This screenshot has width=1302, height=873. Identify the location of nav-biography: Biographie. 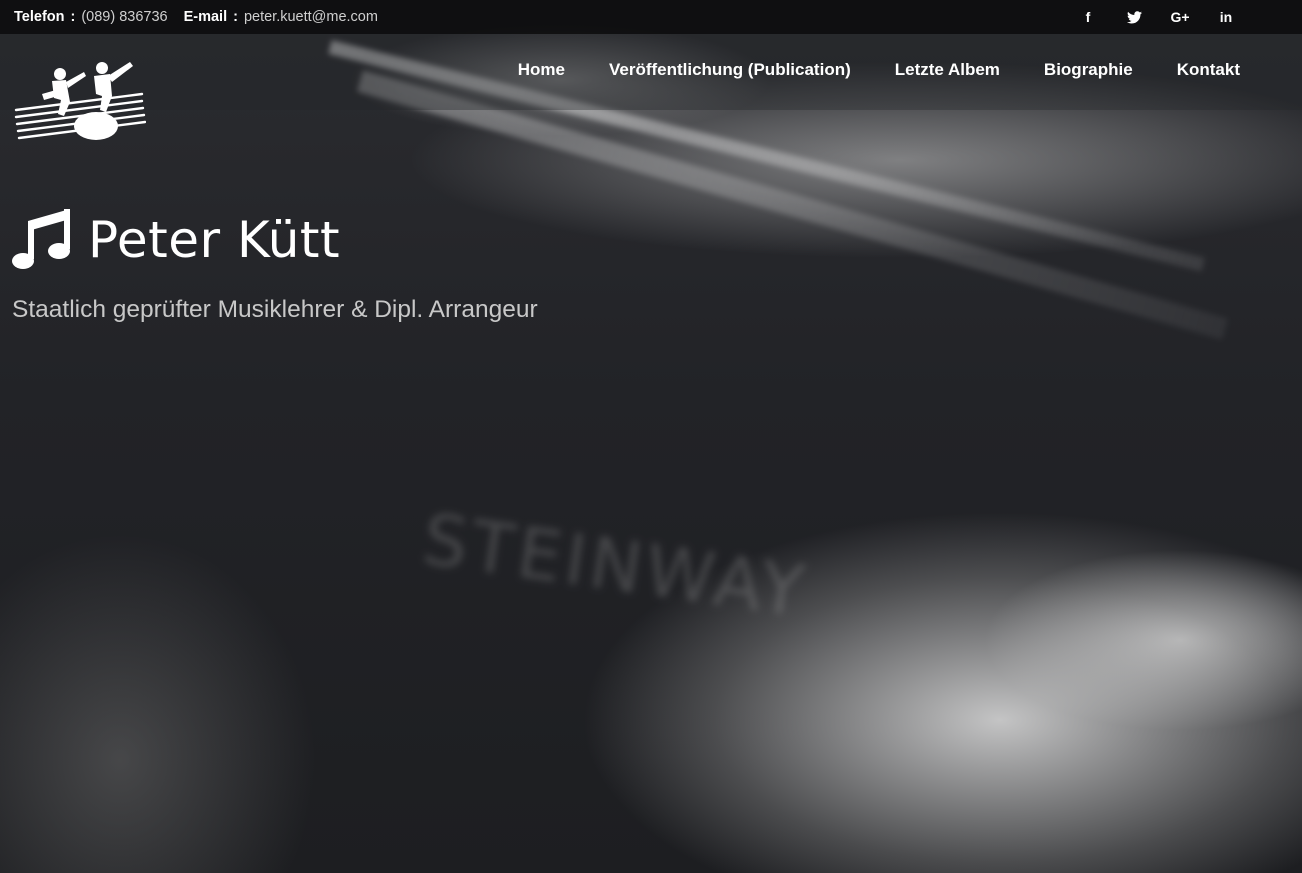
(1088, 70).